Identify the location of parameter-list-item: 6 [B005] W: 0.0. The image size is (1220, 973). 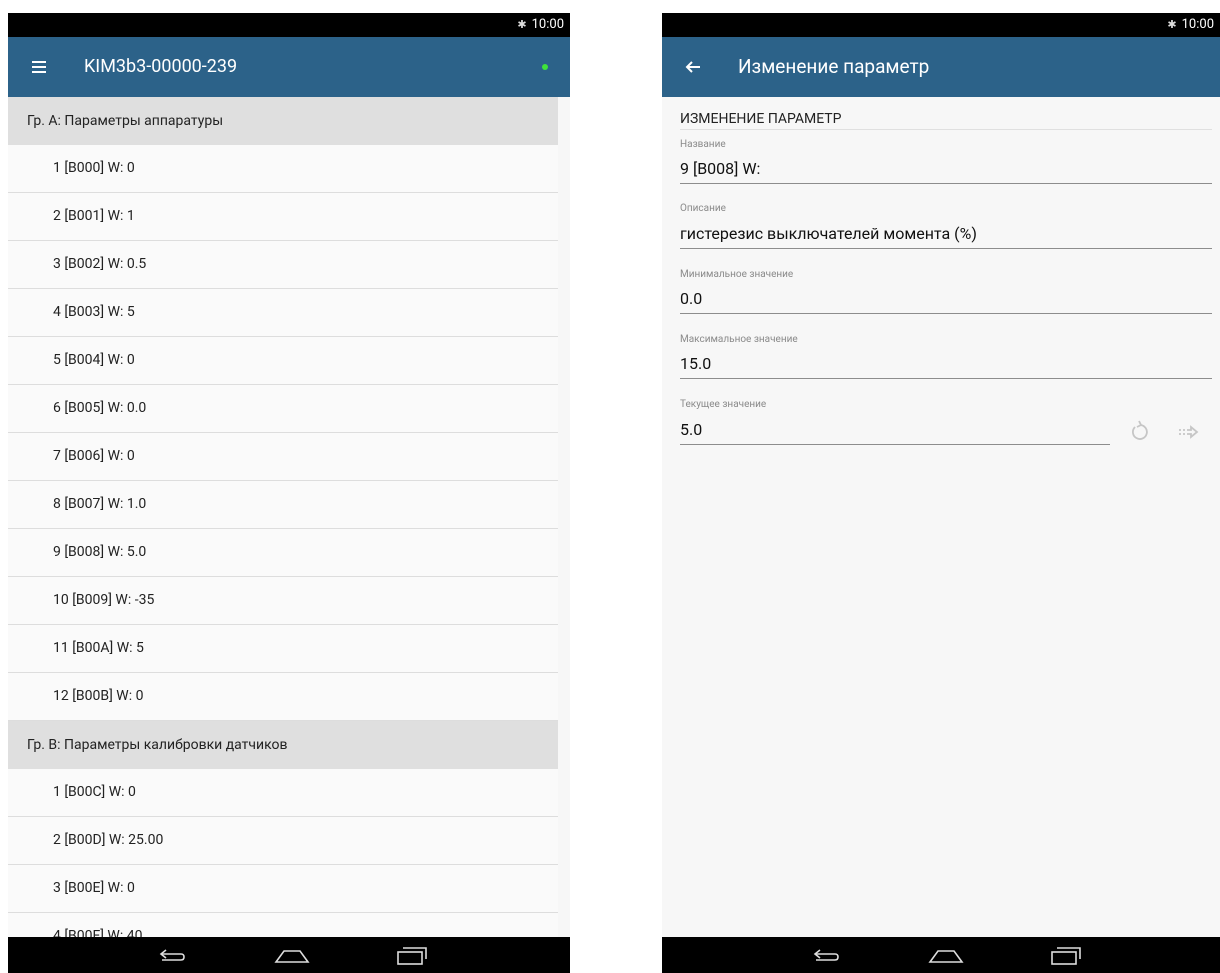
(283, 409).